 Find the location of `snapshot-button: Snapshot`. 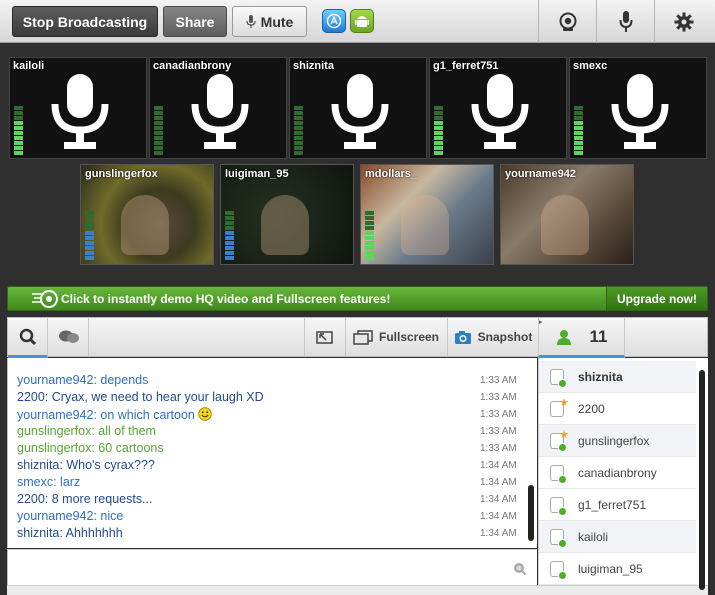

snapshot-button: Snapshot is located at coordinates (492, 337).